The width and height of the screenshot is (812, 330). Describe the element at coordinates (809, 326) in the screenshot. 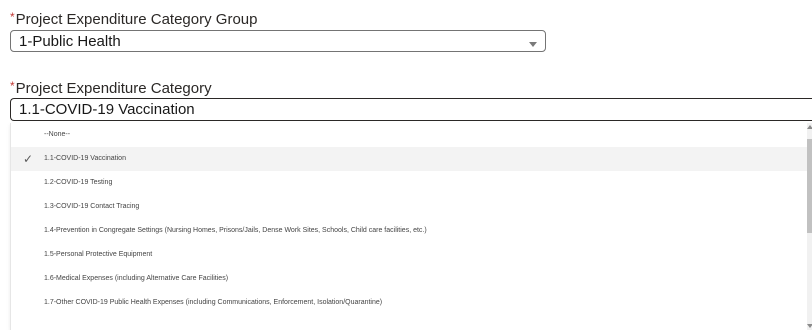

I see `scroll-down-icon` at that location.